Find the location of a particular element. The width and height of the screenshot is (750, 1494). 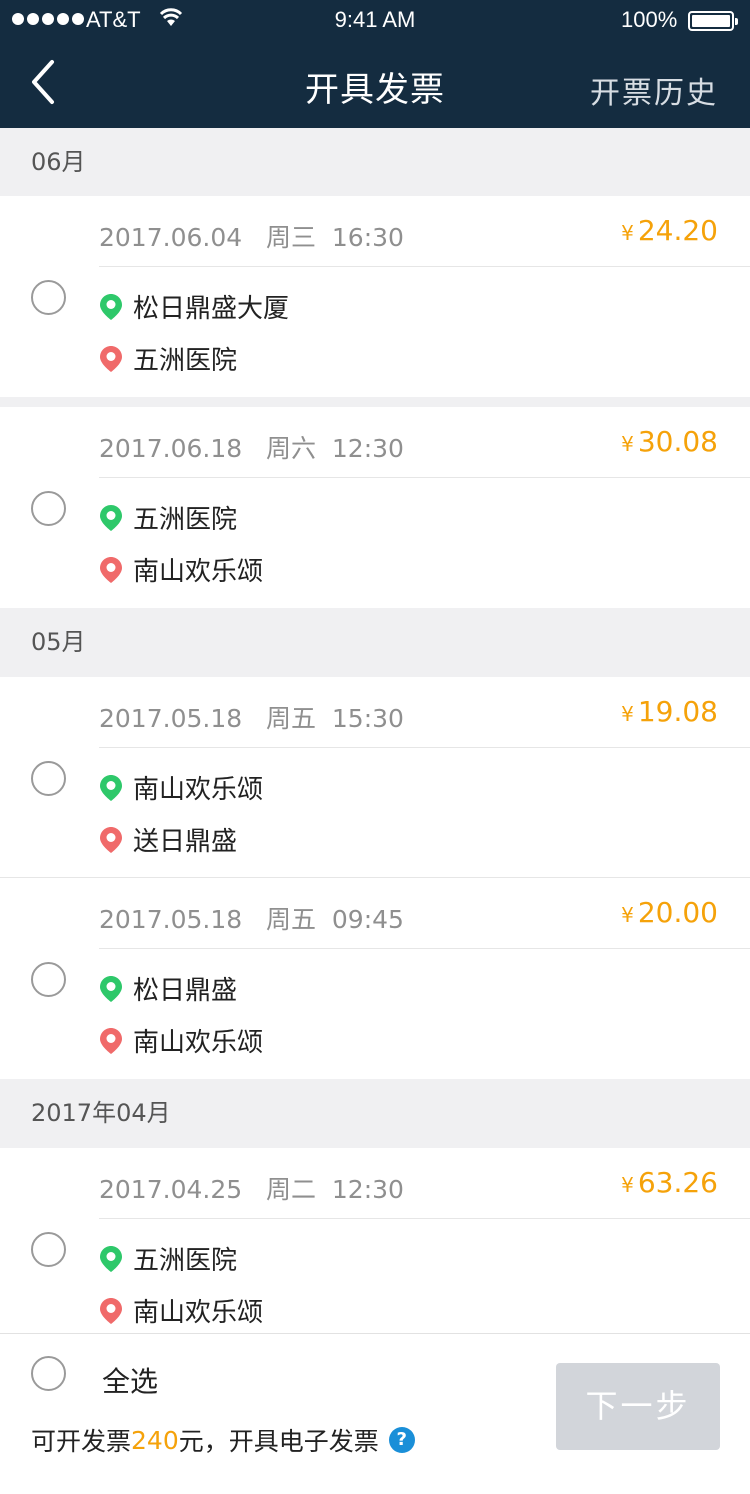

trip-destination: 送日鼎盛 is located at coordinates (168, 839).